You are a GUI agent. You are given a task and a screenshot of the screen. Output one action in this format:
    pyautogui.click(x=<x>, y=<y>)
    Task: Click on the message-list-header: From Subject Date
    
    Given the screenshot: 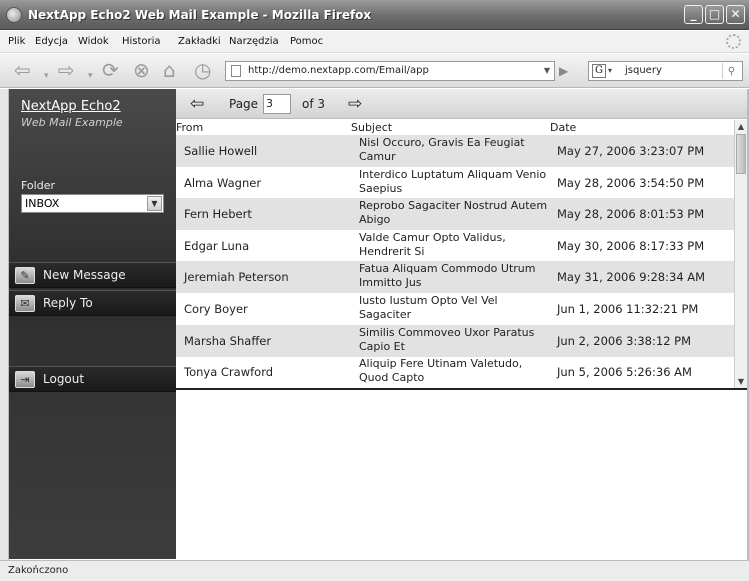 What is the action you would take?
    pyautogui.click(x=455, y=127)
    